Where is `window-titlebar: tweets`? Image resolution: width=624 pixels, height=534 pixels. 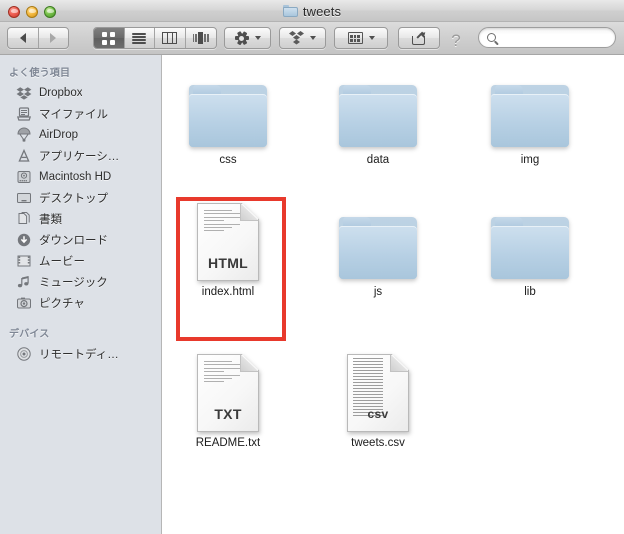
window-titlebar: tweets is located at coordinates (312, 11).